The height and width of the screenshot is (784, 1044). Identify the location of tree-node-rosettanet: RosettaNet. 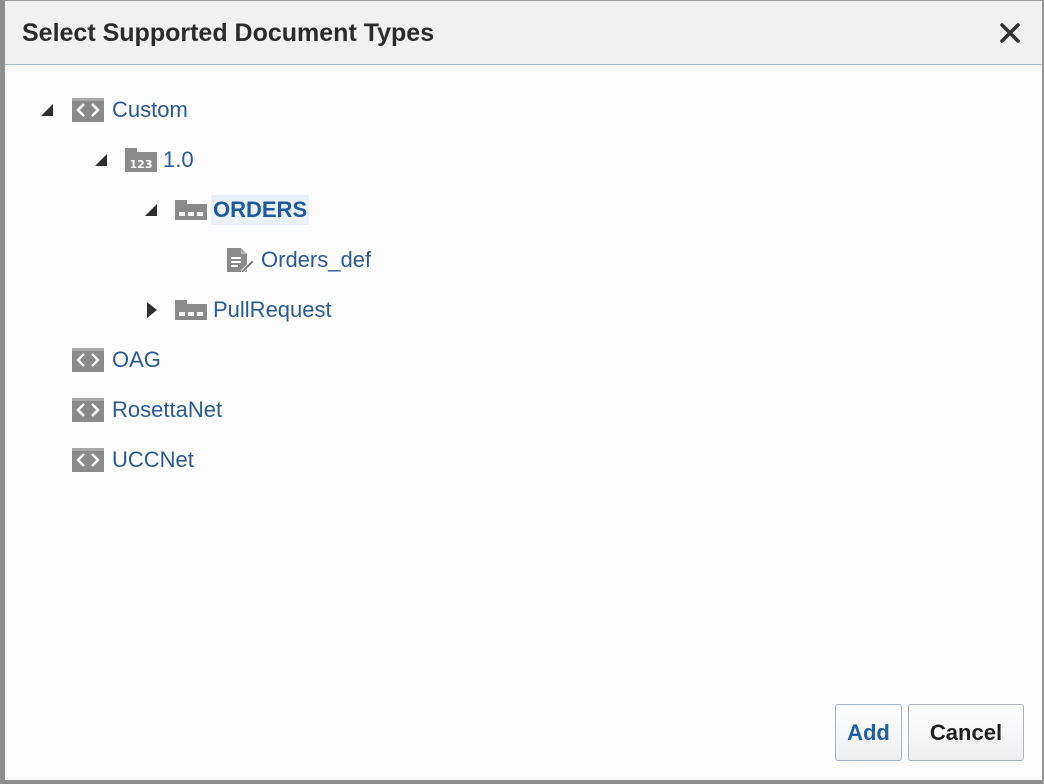
(148, 410).